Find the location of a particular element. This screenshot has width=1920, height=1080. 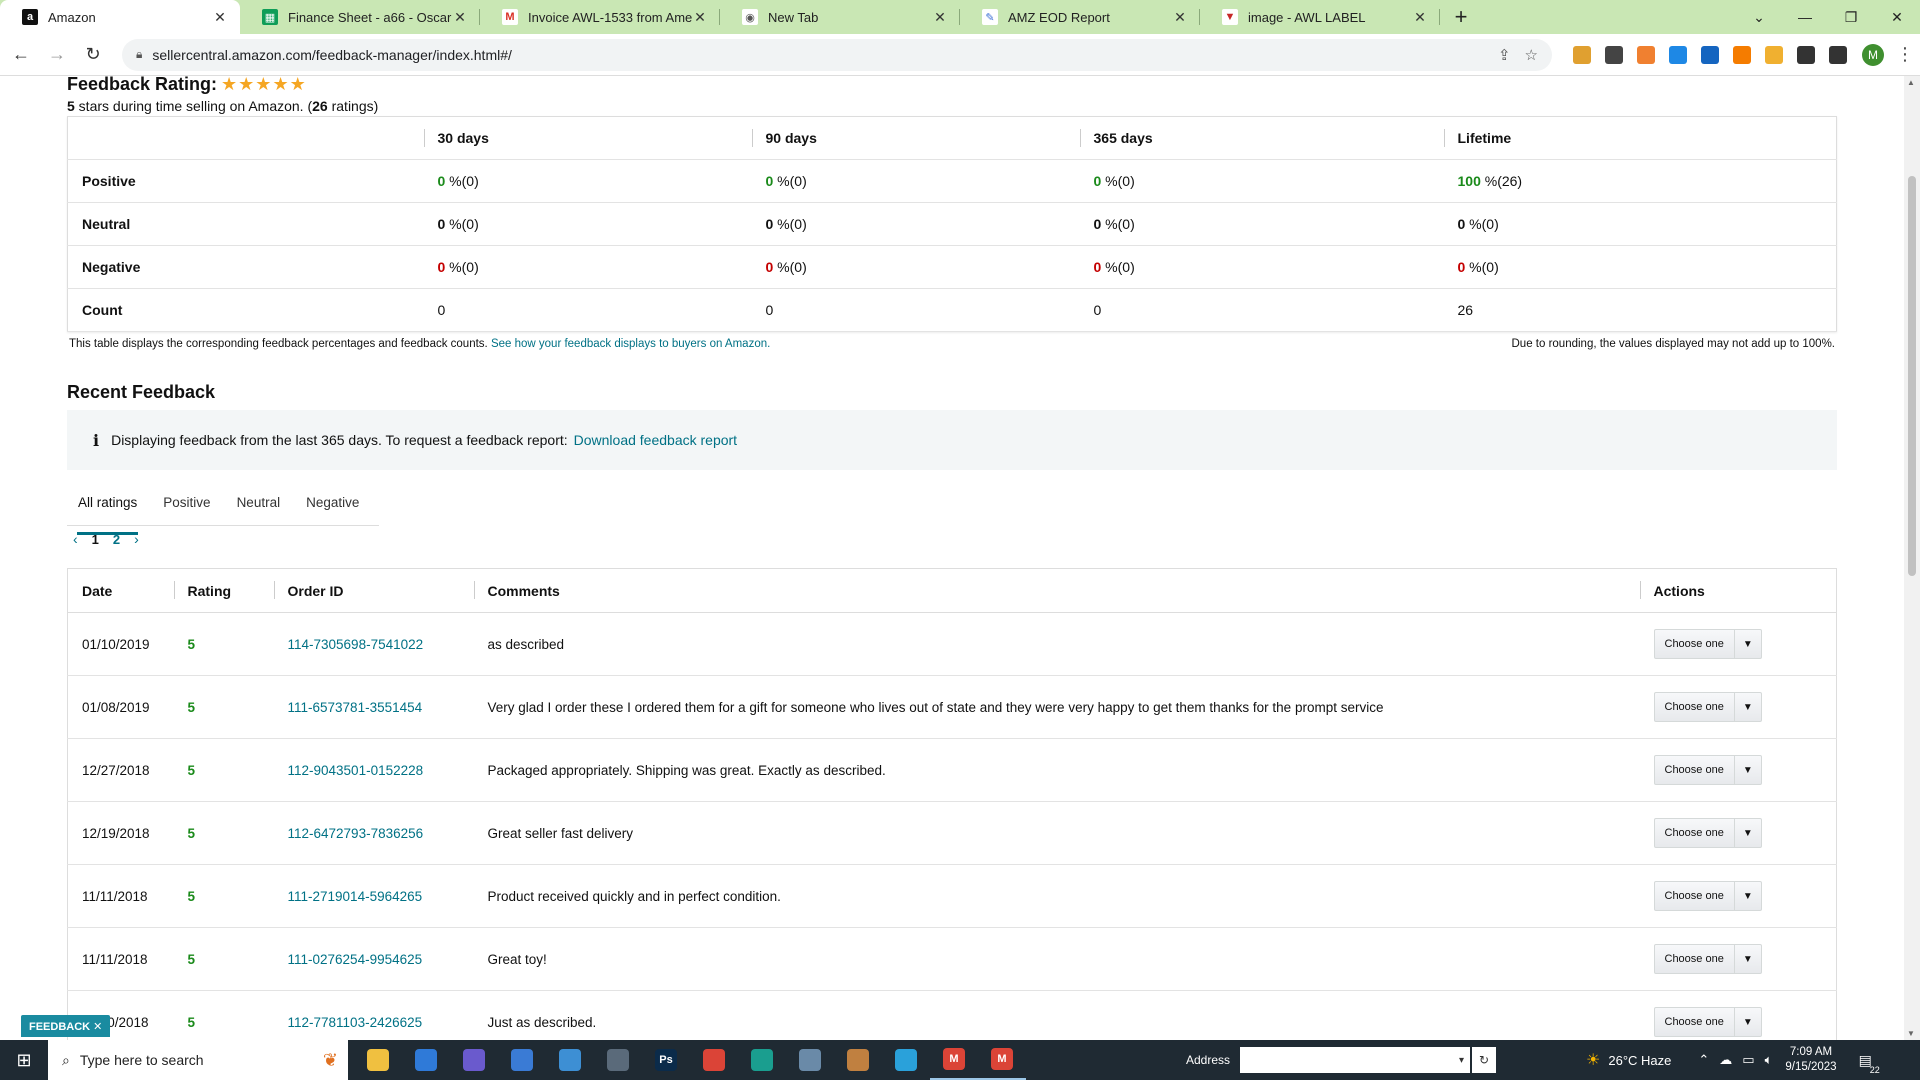

ext-arrow-icon is located at coordinates (1614, 54).